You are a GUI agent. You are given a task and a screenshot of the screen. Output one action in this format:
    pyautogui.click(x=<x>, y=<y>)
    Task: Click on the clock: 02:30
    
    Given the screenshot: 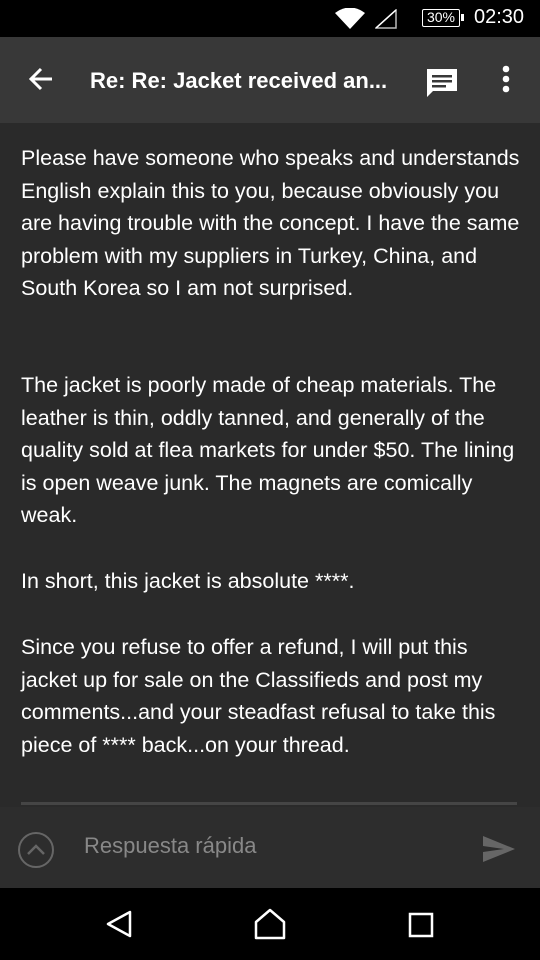 What is the action you would take?
    pyautogui.click(x=499, y=17)
    